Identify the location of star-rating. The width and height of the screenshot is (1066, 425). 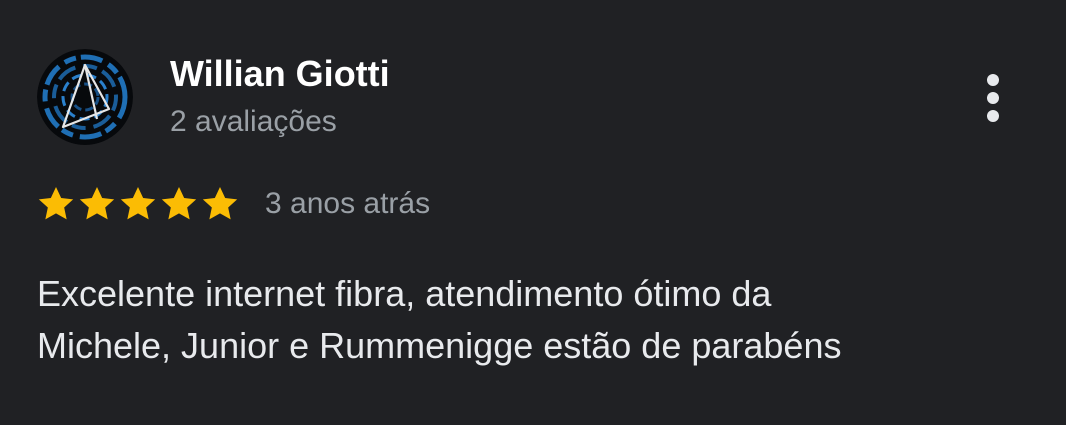
(138, 204).